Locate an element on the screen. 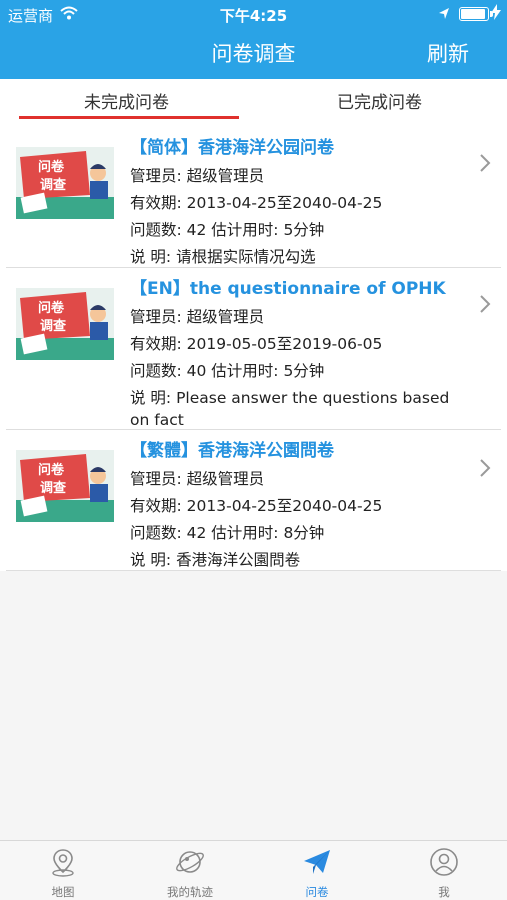 The height and width of the screenshot is (900, 507). status-time: 下午4:25 is located at coordinates (253, 16).